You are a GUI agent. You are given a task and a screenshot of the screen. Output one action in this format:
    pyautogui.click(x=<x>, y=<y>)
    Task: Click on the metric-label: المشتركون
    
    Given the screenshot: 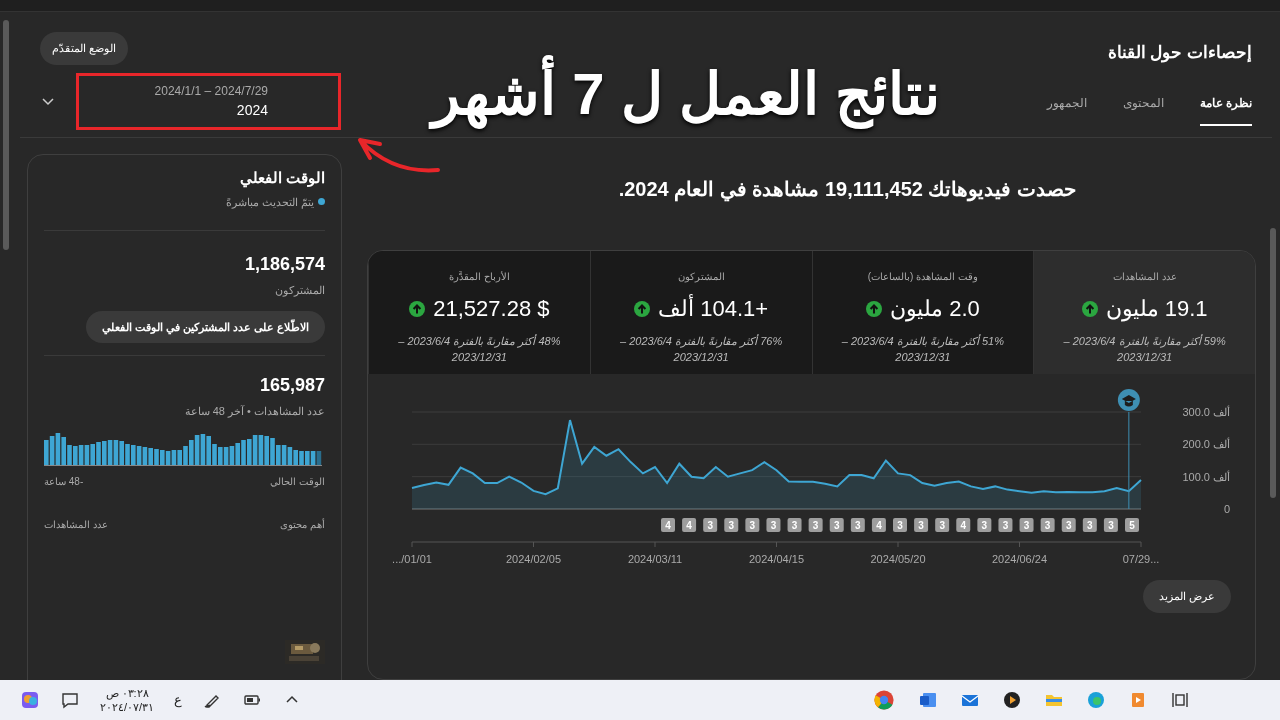 What is the action you would take?
    pyautogui.click(x=701, y=277)
    